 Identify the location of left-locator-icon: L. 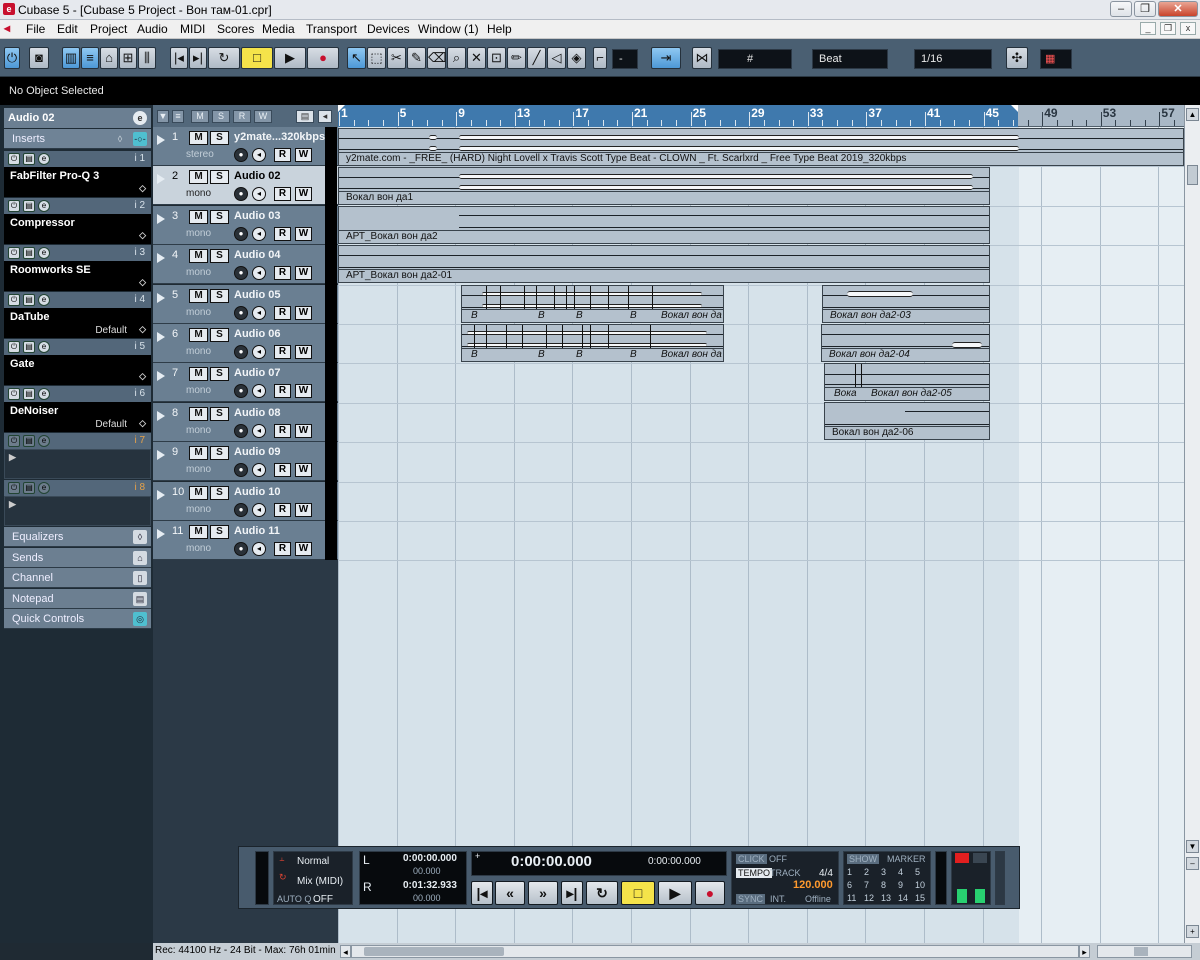
(366, 860).